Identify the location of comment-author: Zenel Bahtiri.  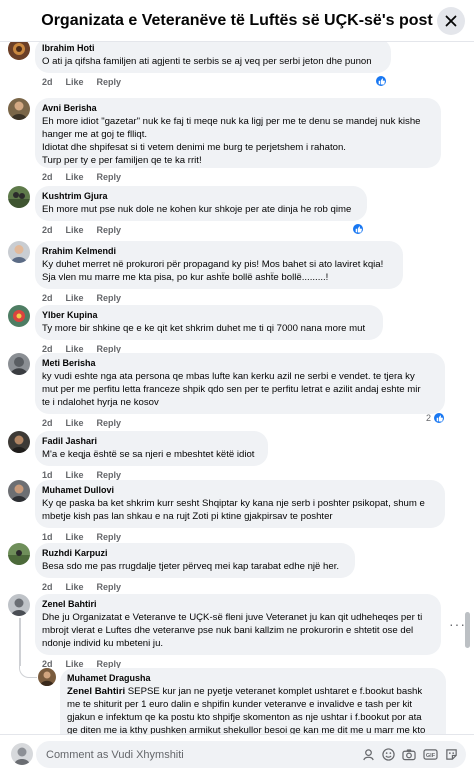
(237, 604).